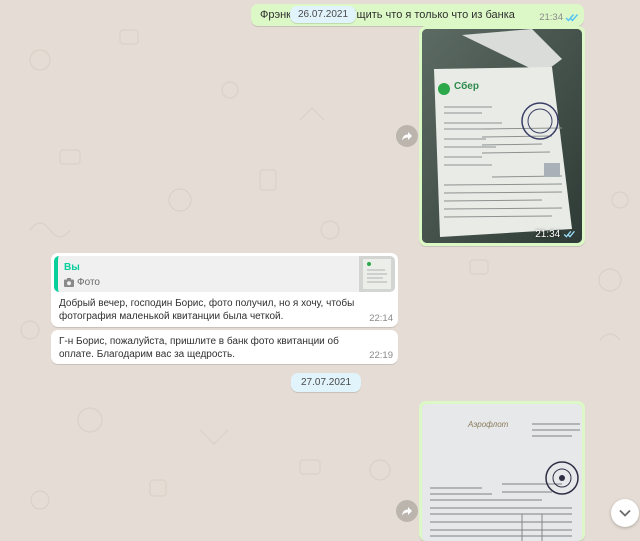 The width and height of the screenshot is (640, 541). I want to click on chevron-down-icon, so click(625, 513).